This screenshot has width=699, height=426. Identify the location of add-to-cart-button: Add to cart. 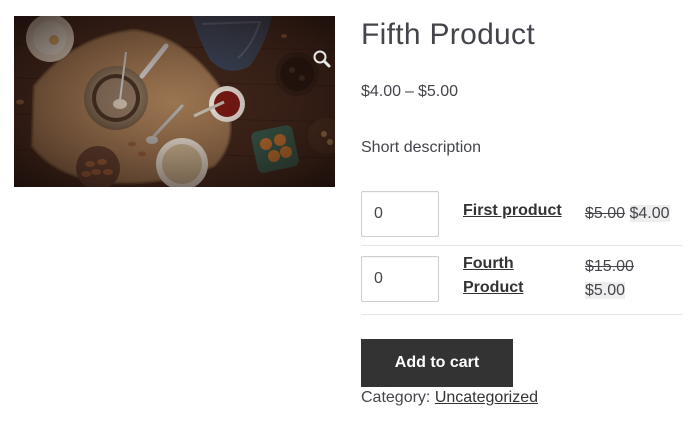
(437, 363).